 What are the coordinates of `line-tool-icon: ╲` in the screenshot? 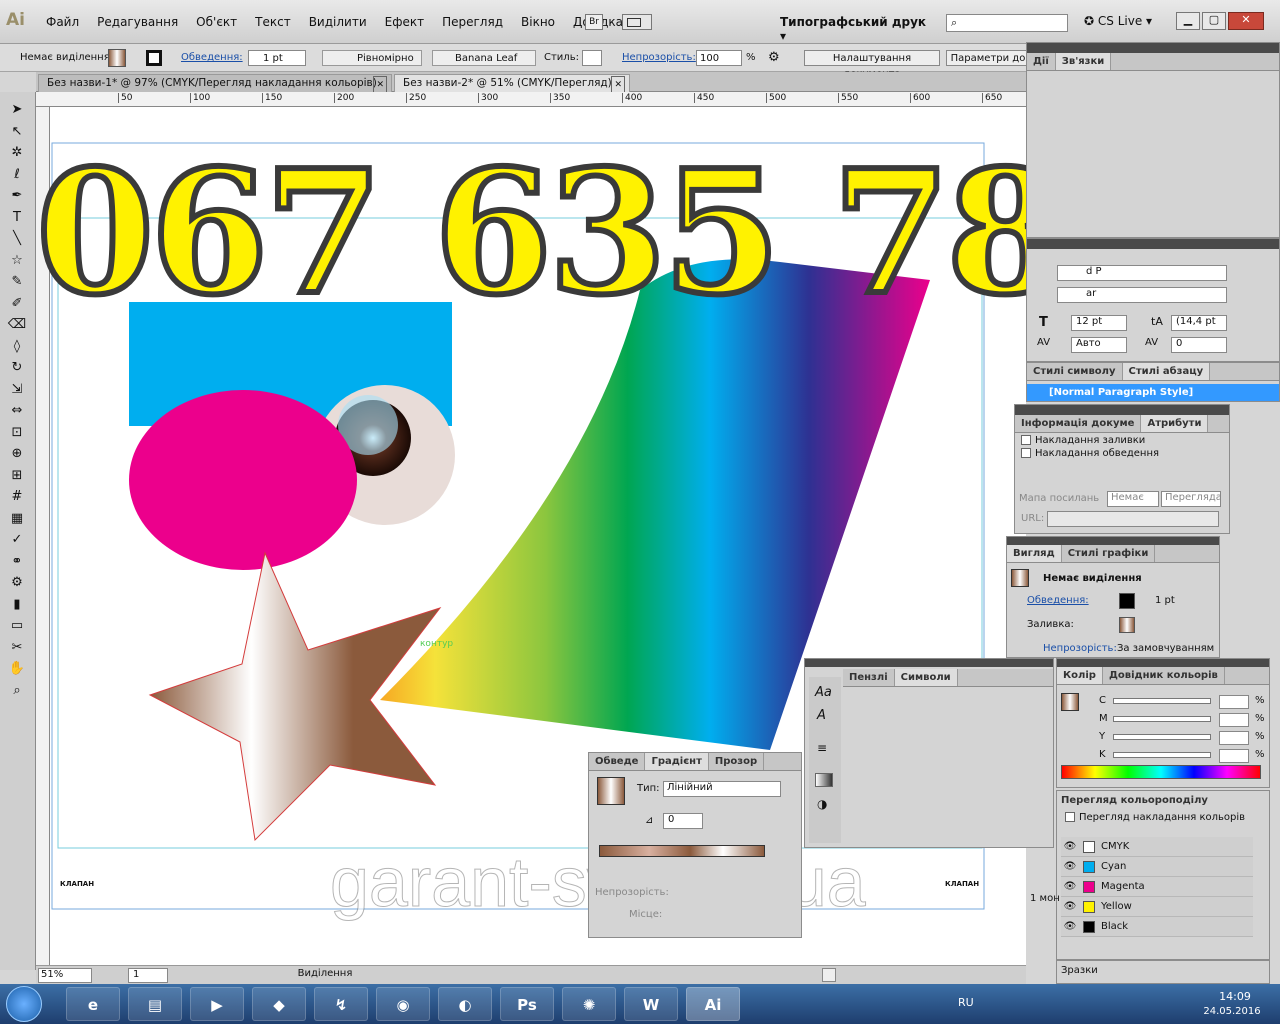 It's located at (17, 239).